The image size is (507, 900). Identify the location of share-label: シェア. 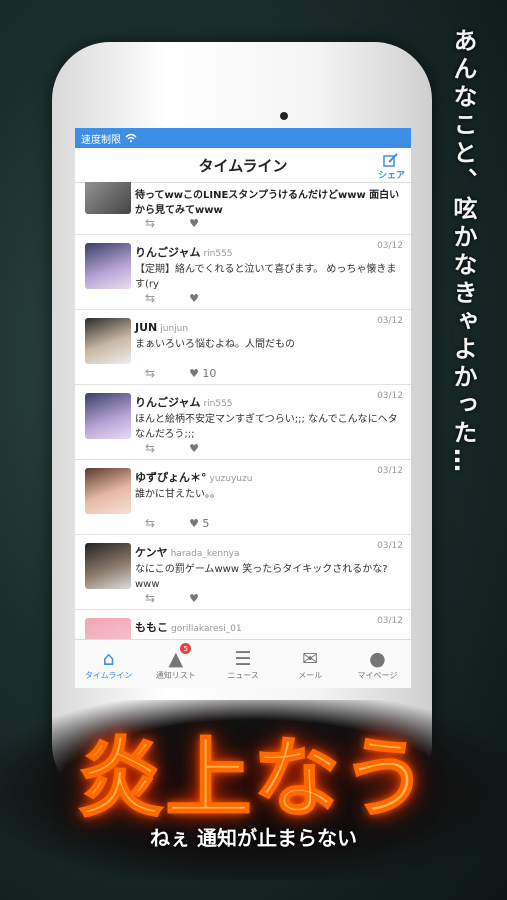
(391, 176).